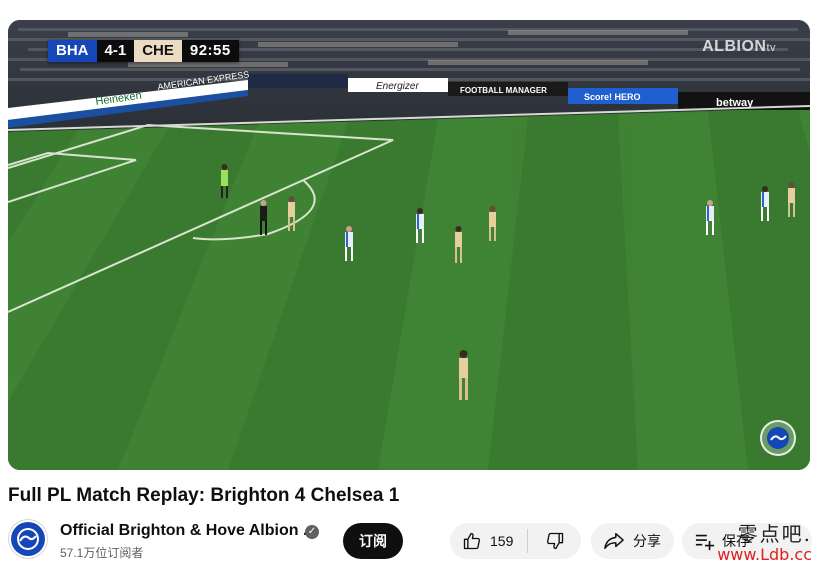  I want to click on board-score-hero: Score! HERO, so click(612, 97).